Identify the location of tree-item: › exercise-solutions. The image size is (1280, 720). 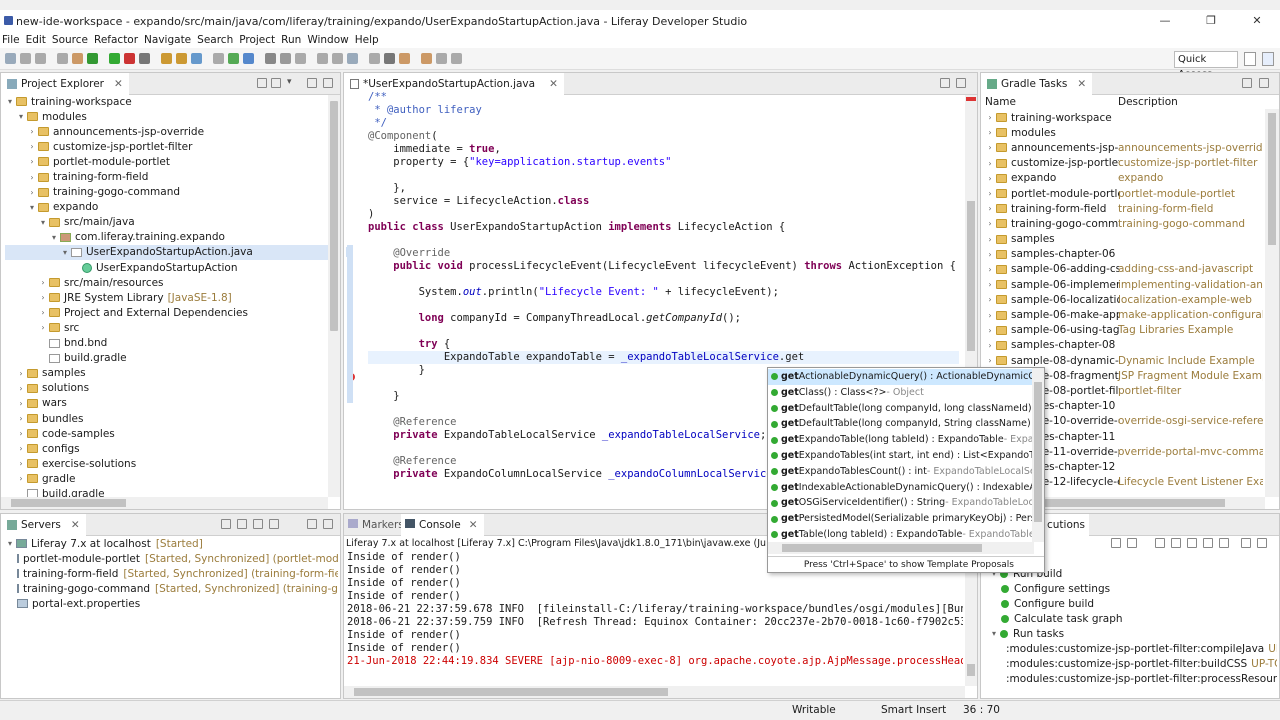
(166, 463).